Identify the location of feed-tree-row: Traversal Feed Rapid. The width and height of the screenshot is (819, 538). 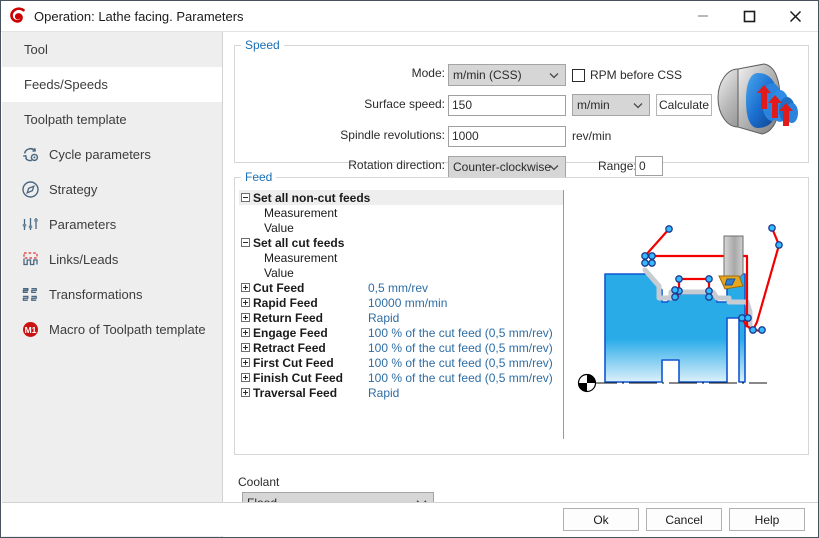
(401, 392).